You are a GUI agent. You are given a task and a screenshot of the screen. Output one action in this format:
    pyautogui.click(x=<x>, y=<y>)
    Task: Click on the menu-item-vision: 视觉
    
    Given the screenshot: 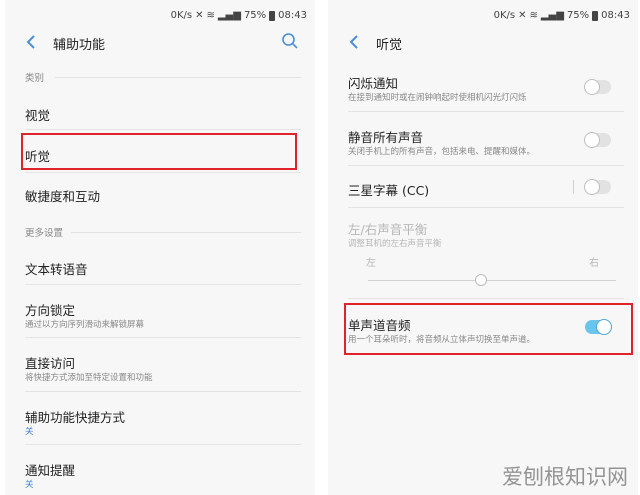 What is the action you would take?
    pyautogui.click(x=37, y=114)
    